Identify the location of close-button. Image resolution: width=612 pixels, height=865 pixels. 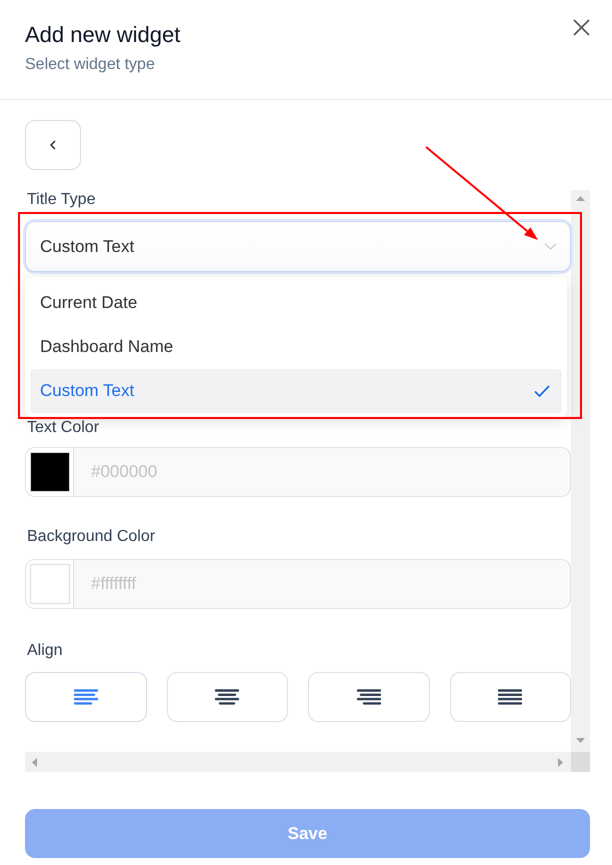
(581, 27).